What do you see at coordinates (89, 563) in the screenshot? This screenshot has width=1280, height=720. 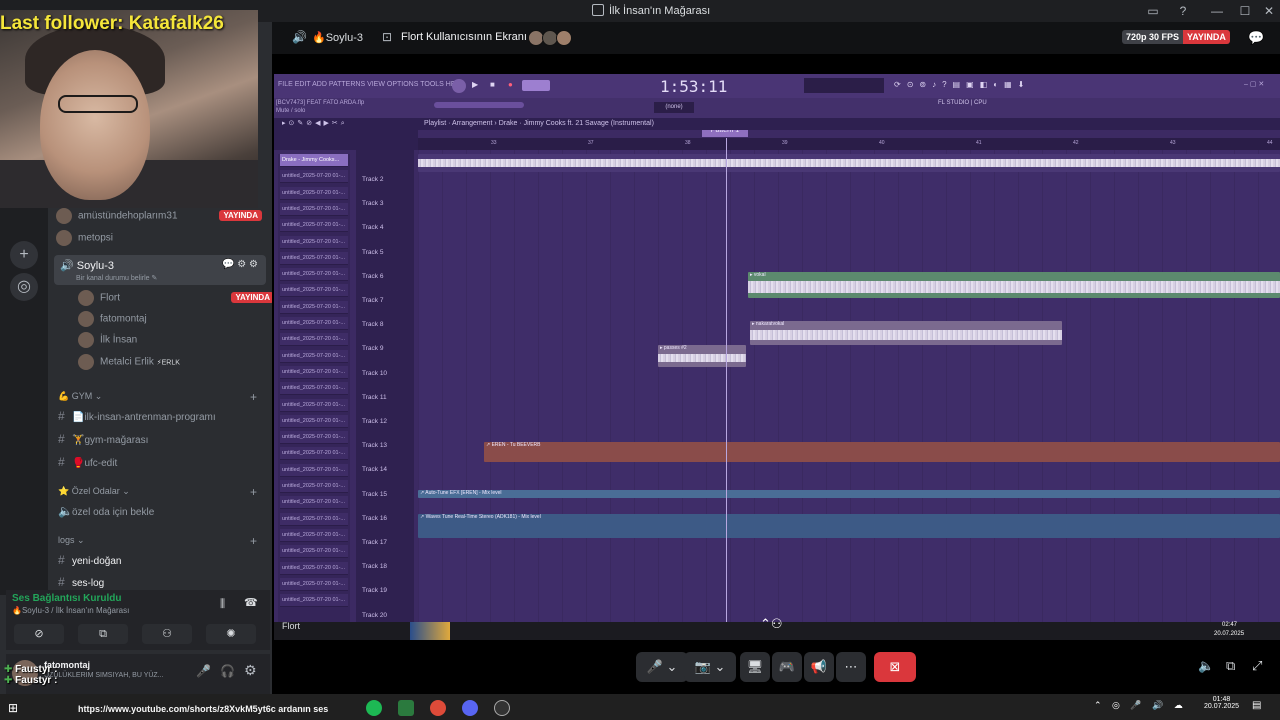 I see `channel-item: # yeni-doğan` at bounding box center [89, 563].